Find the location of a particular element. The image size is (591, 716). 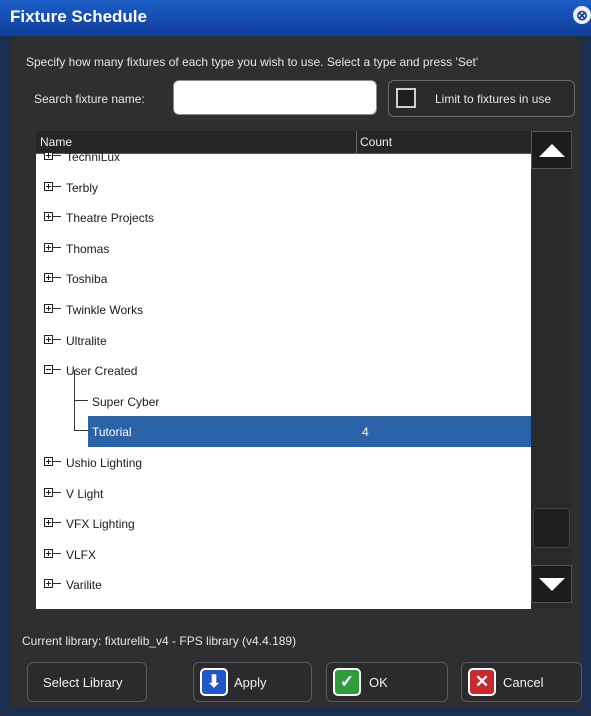

tree-row: Terbly is located at coordinates (283, 187).